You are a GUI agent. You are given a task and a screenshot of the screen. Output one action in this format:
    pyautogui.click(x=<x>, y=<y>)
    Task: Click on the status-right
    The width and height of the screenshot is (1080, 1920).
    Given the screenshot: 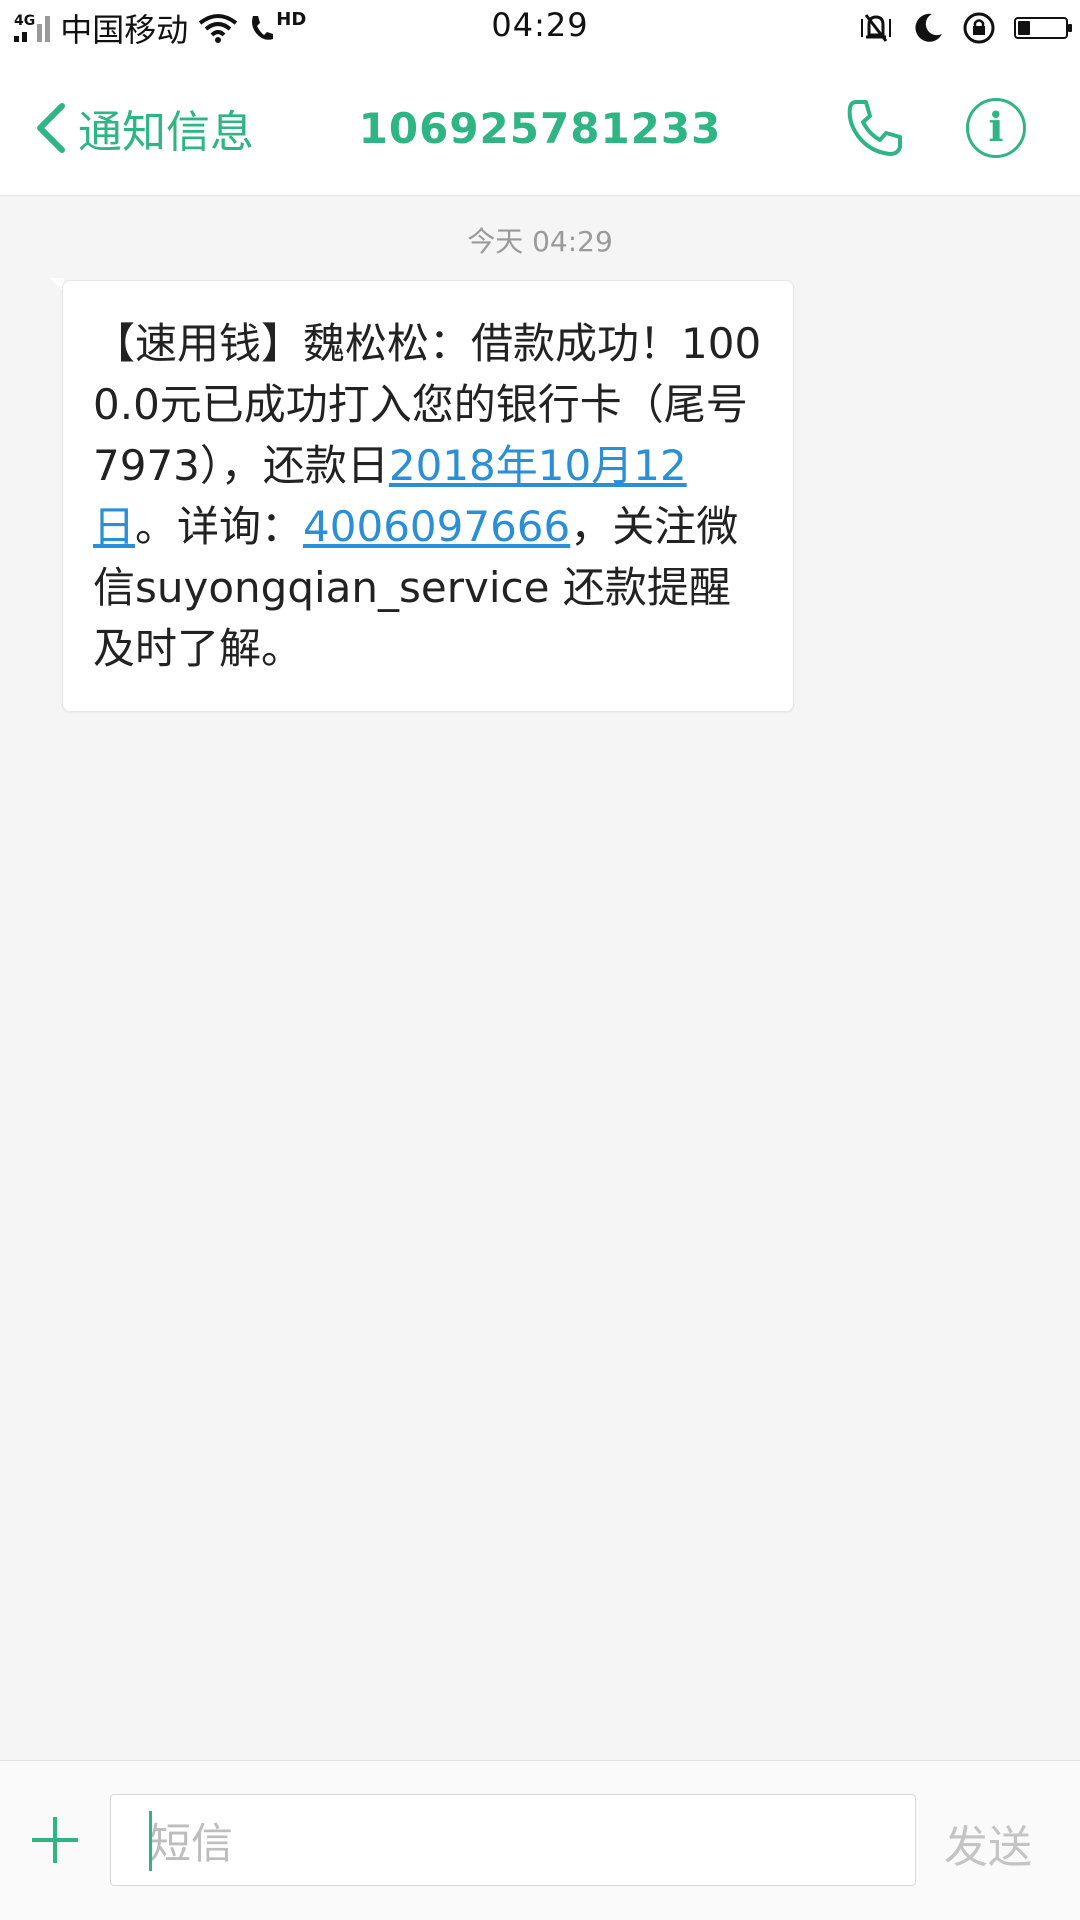 What is the action you would take?
    pyautogui.click(x=965, y=28)
    